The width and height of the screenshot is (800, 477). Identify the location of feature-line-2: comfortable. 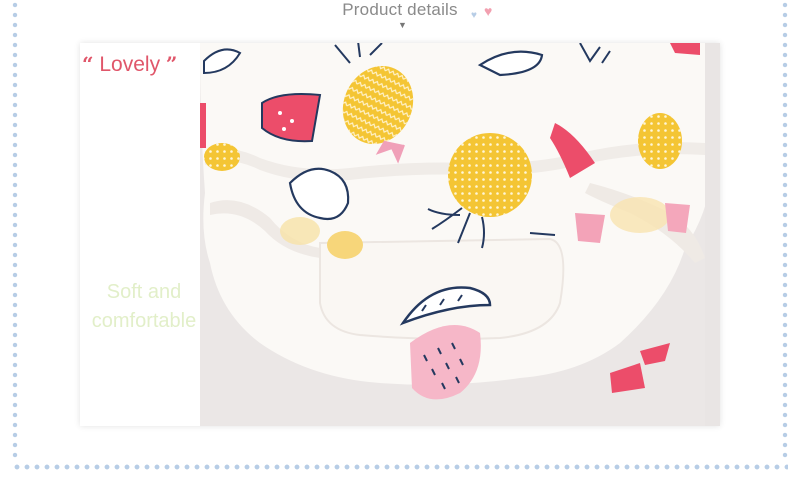
(144, 321).